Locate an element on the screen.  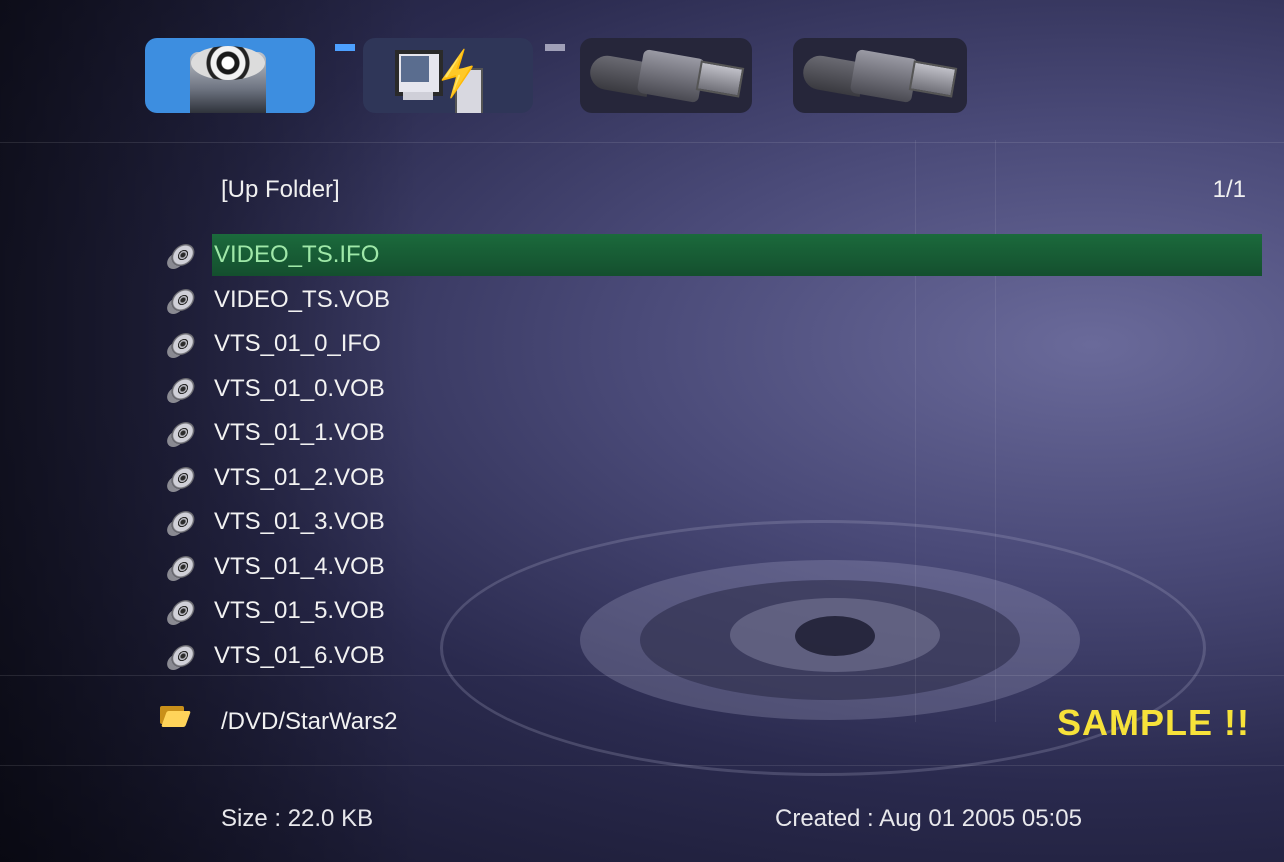
file-name: VIDEO_TS.VOB is located at coordinates (302, 299).